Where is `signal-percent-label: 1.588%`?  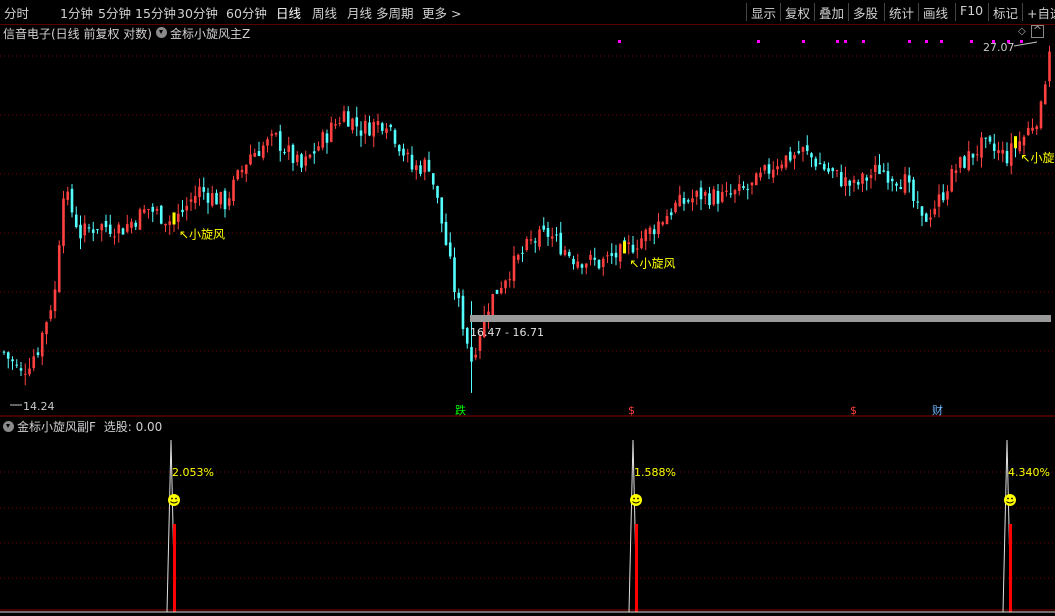
signal-percent-label: 1.588% is located at coordinates (655, 472).